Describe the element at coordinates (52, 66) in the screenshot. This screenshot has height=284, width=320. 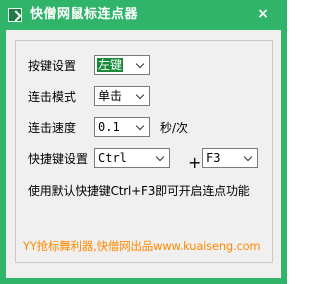
I see `button-setting-label: 按键设置` at that location.